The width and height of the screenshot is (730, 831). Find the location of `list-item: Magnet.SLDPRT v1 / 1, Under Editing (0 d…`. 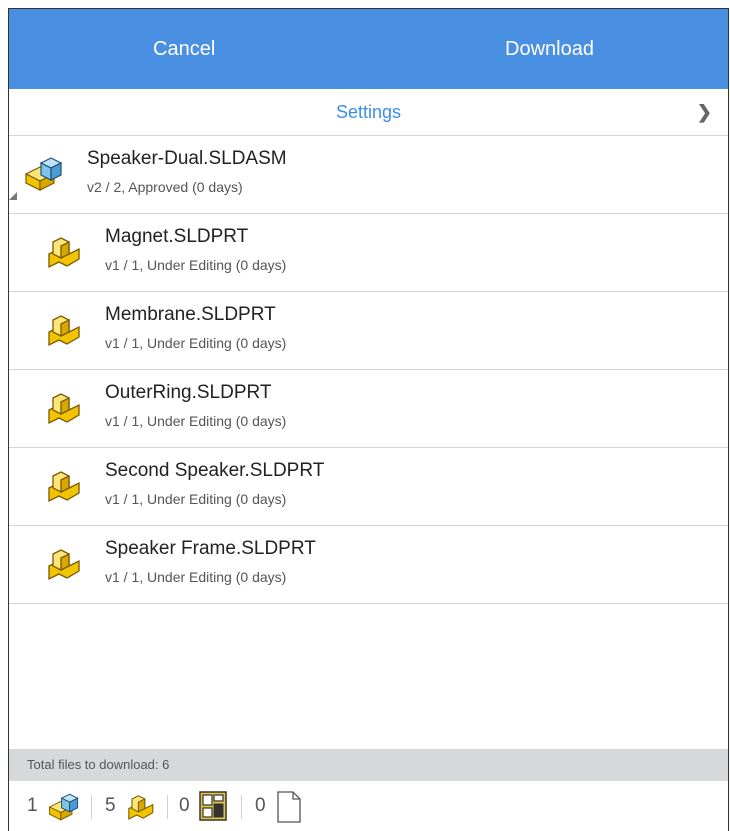

list-item: Magnet.SLDPRT v1 / 1, Under Editing (0 d… is located at coordinates (368, 253).